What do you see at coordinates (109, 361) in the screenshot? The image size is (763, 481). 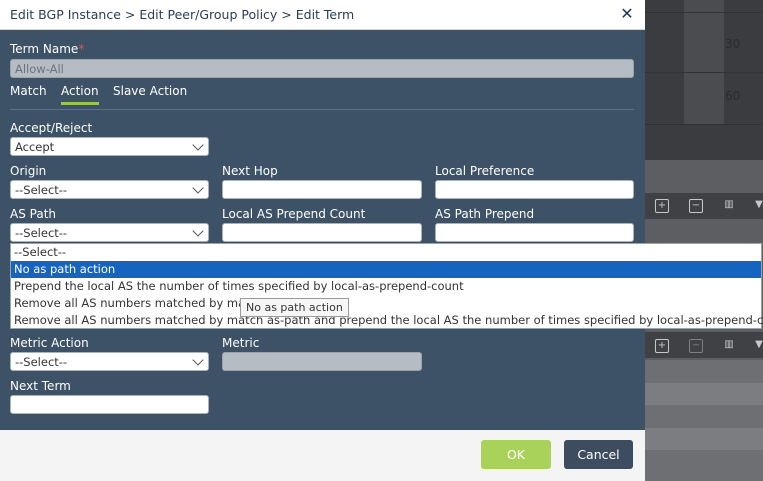 I see `metric-action-select: --Select--` at bounding box center [109, 361].